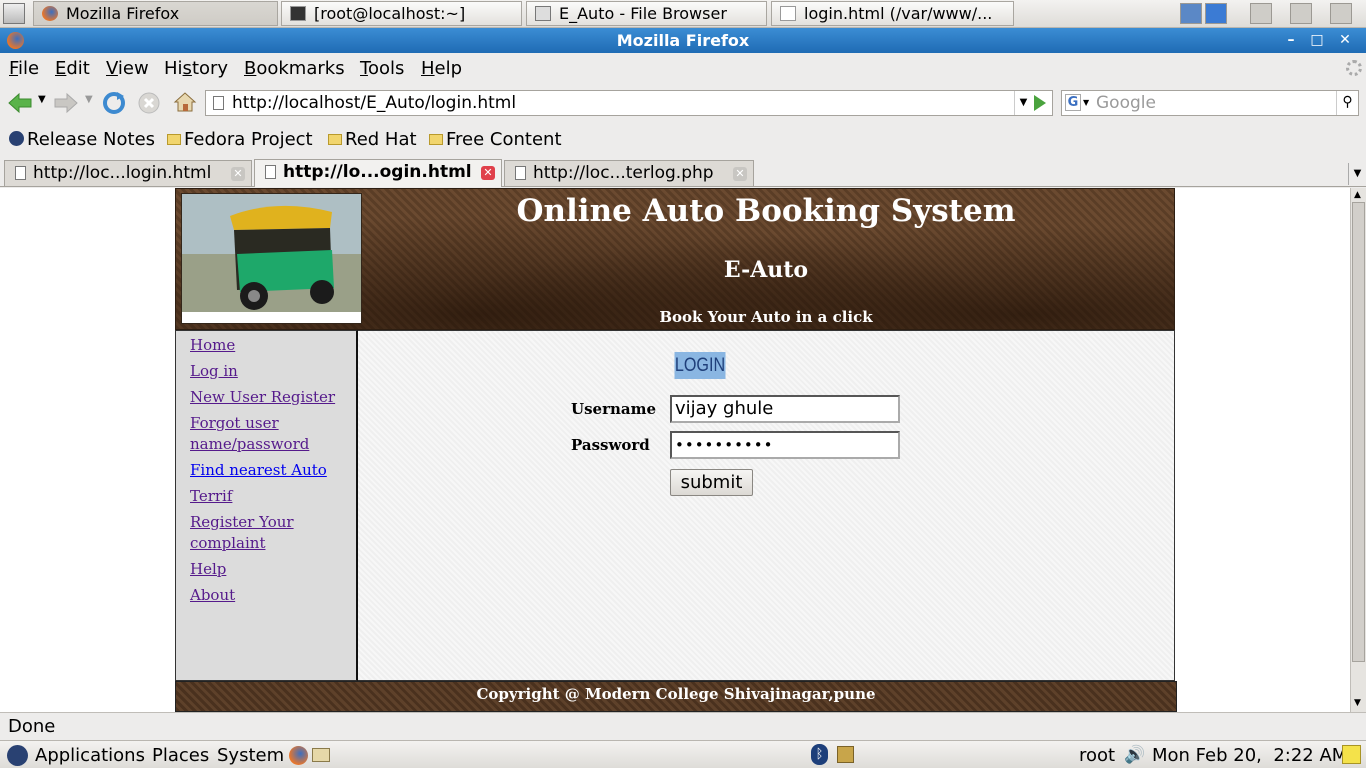  What do you see at coordinates (364, 68) in the screenshot?
I see `mnemonic: T` at bounding box center [364, 68].